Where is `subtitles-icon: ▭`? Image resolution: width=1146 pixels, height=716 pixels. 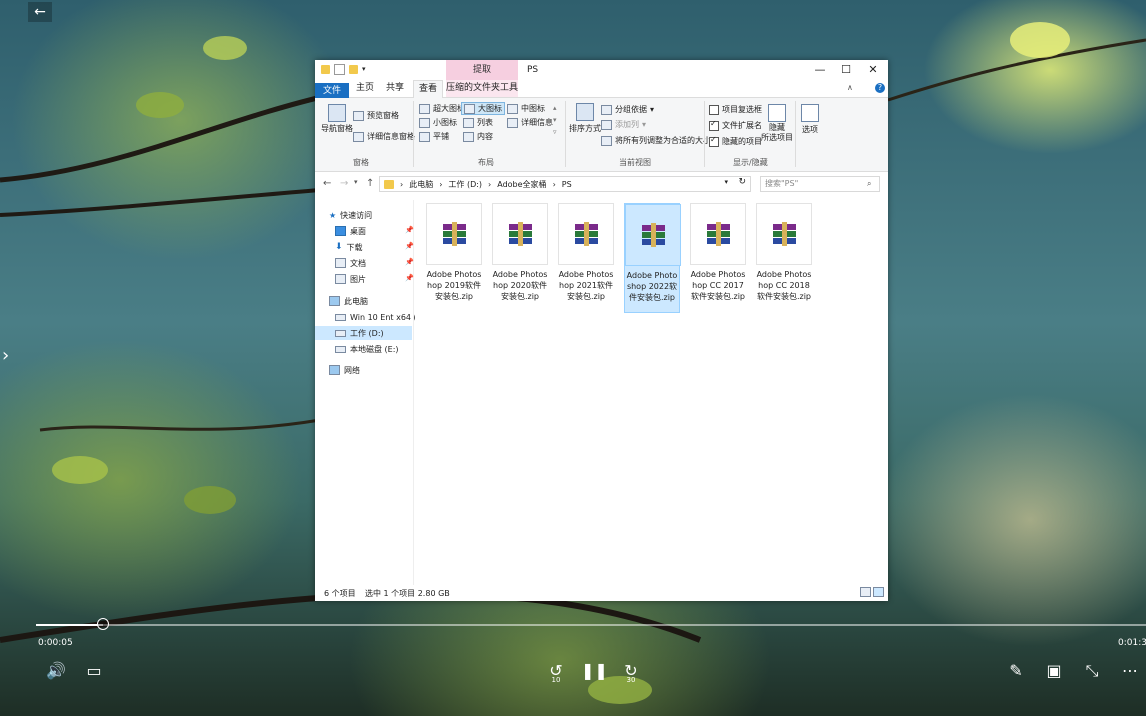 subtitles-icon: ▭ is located at coordinates (94, 671).